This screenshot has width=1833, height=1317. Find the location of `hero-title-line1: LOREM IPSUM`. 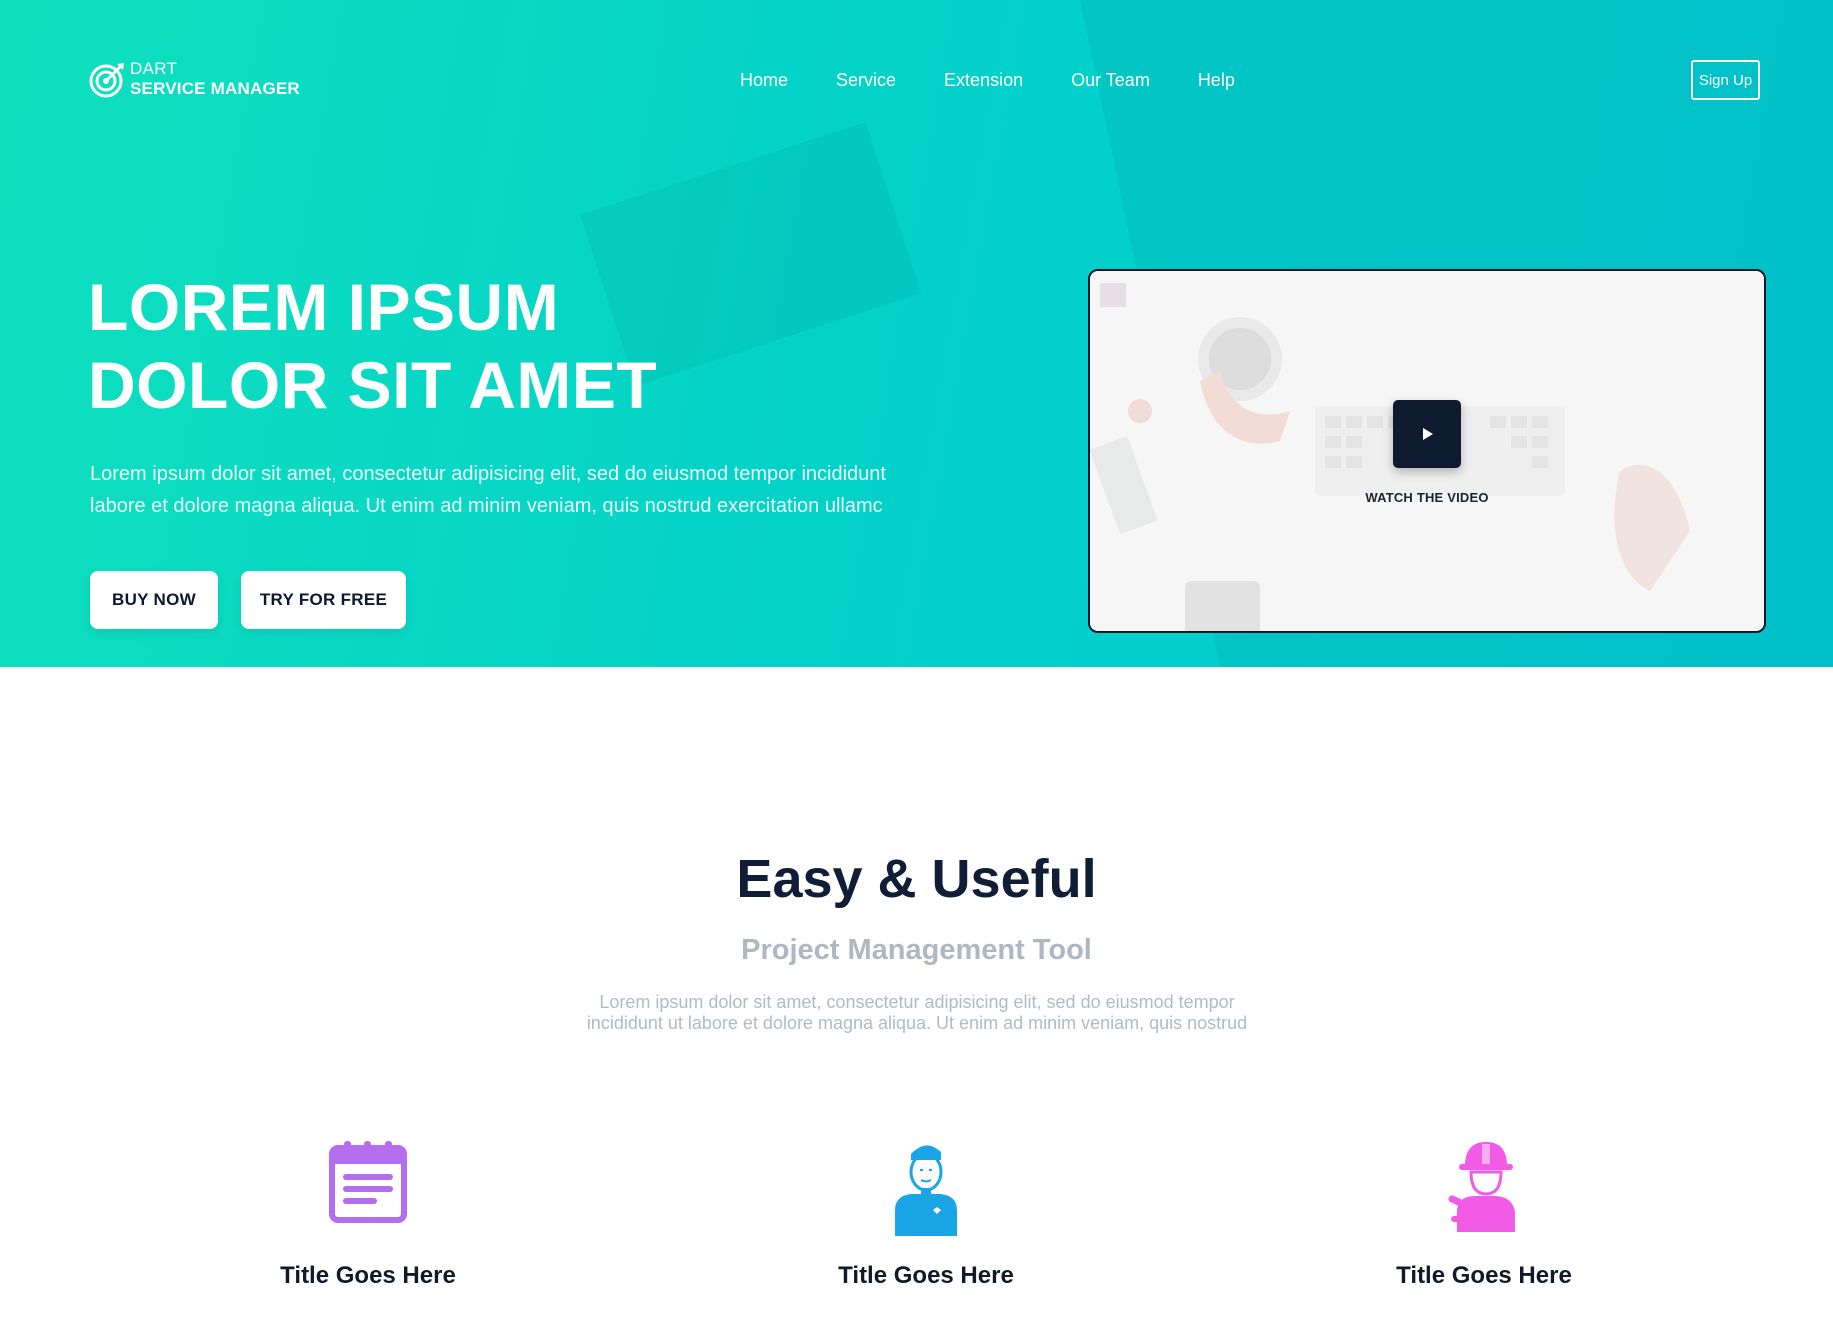

hero-title-line1: LOREM IPSUM is located at coordinates (324, 307).